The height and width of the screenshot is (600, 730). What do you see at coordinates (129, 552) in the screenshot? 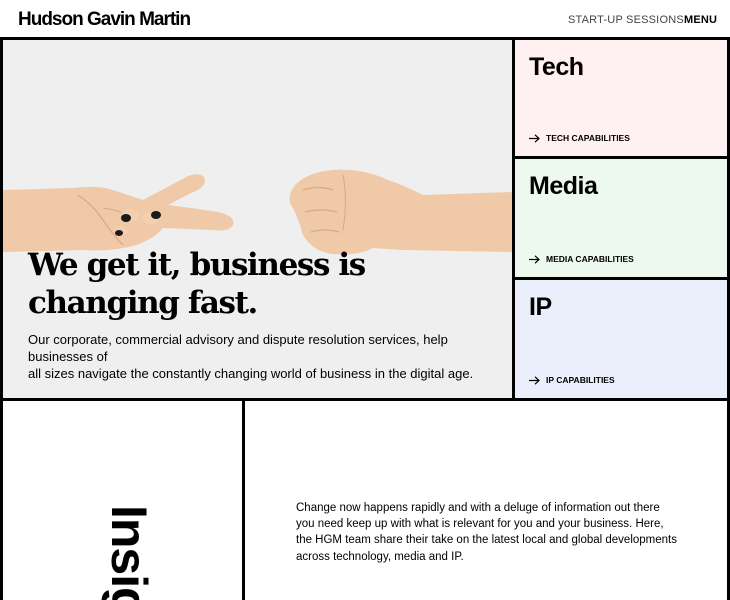
I see `insights-heading: Insig` at bounding box center [129, 552].